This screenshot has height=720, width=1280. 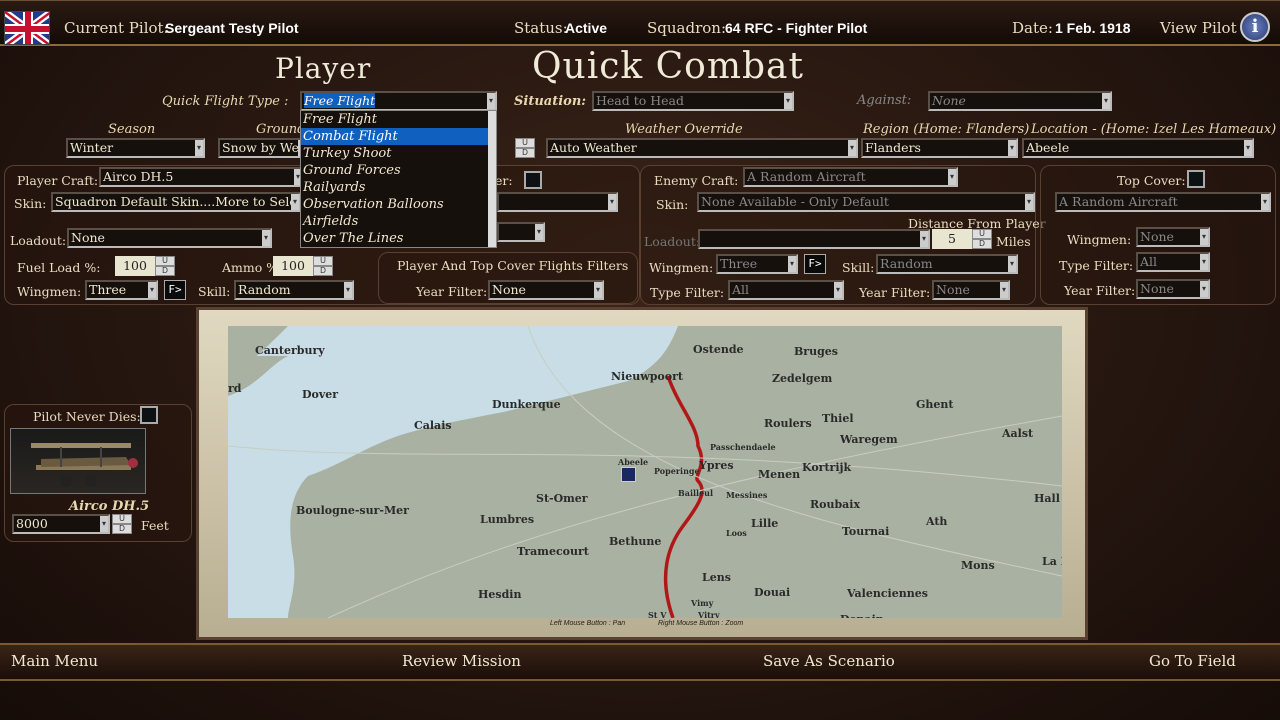 I want to click on top-cover-checkbox, so click(x=1196, y=179).